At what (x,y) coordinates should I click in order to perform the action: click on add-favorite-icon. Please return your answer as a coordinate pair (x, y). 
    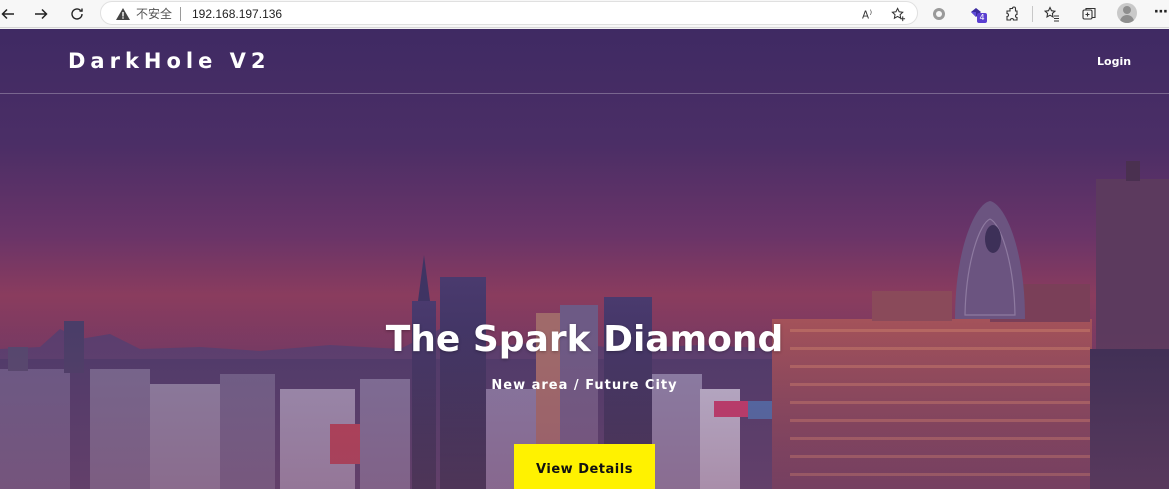
    Looking at the image, I should click on (898, 14).